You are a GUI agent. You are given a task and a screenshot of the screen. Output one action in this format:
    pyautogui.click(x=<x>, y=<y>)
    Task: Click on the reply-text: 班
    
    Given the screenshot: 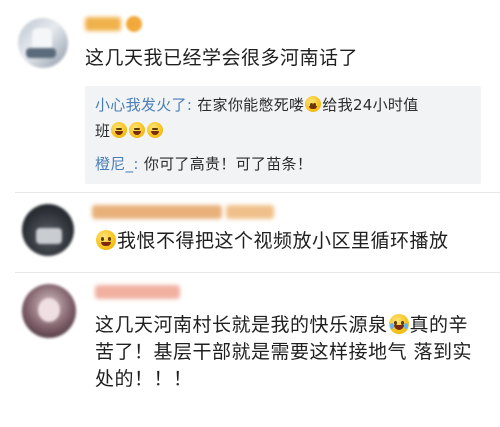 What is the action you would take?
    pyautogui.click(x=103, y=131)
    